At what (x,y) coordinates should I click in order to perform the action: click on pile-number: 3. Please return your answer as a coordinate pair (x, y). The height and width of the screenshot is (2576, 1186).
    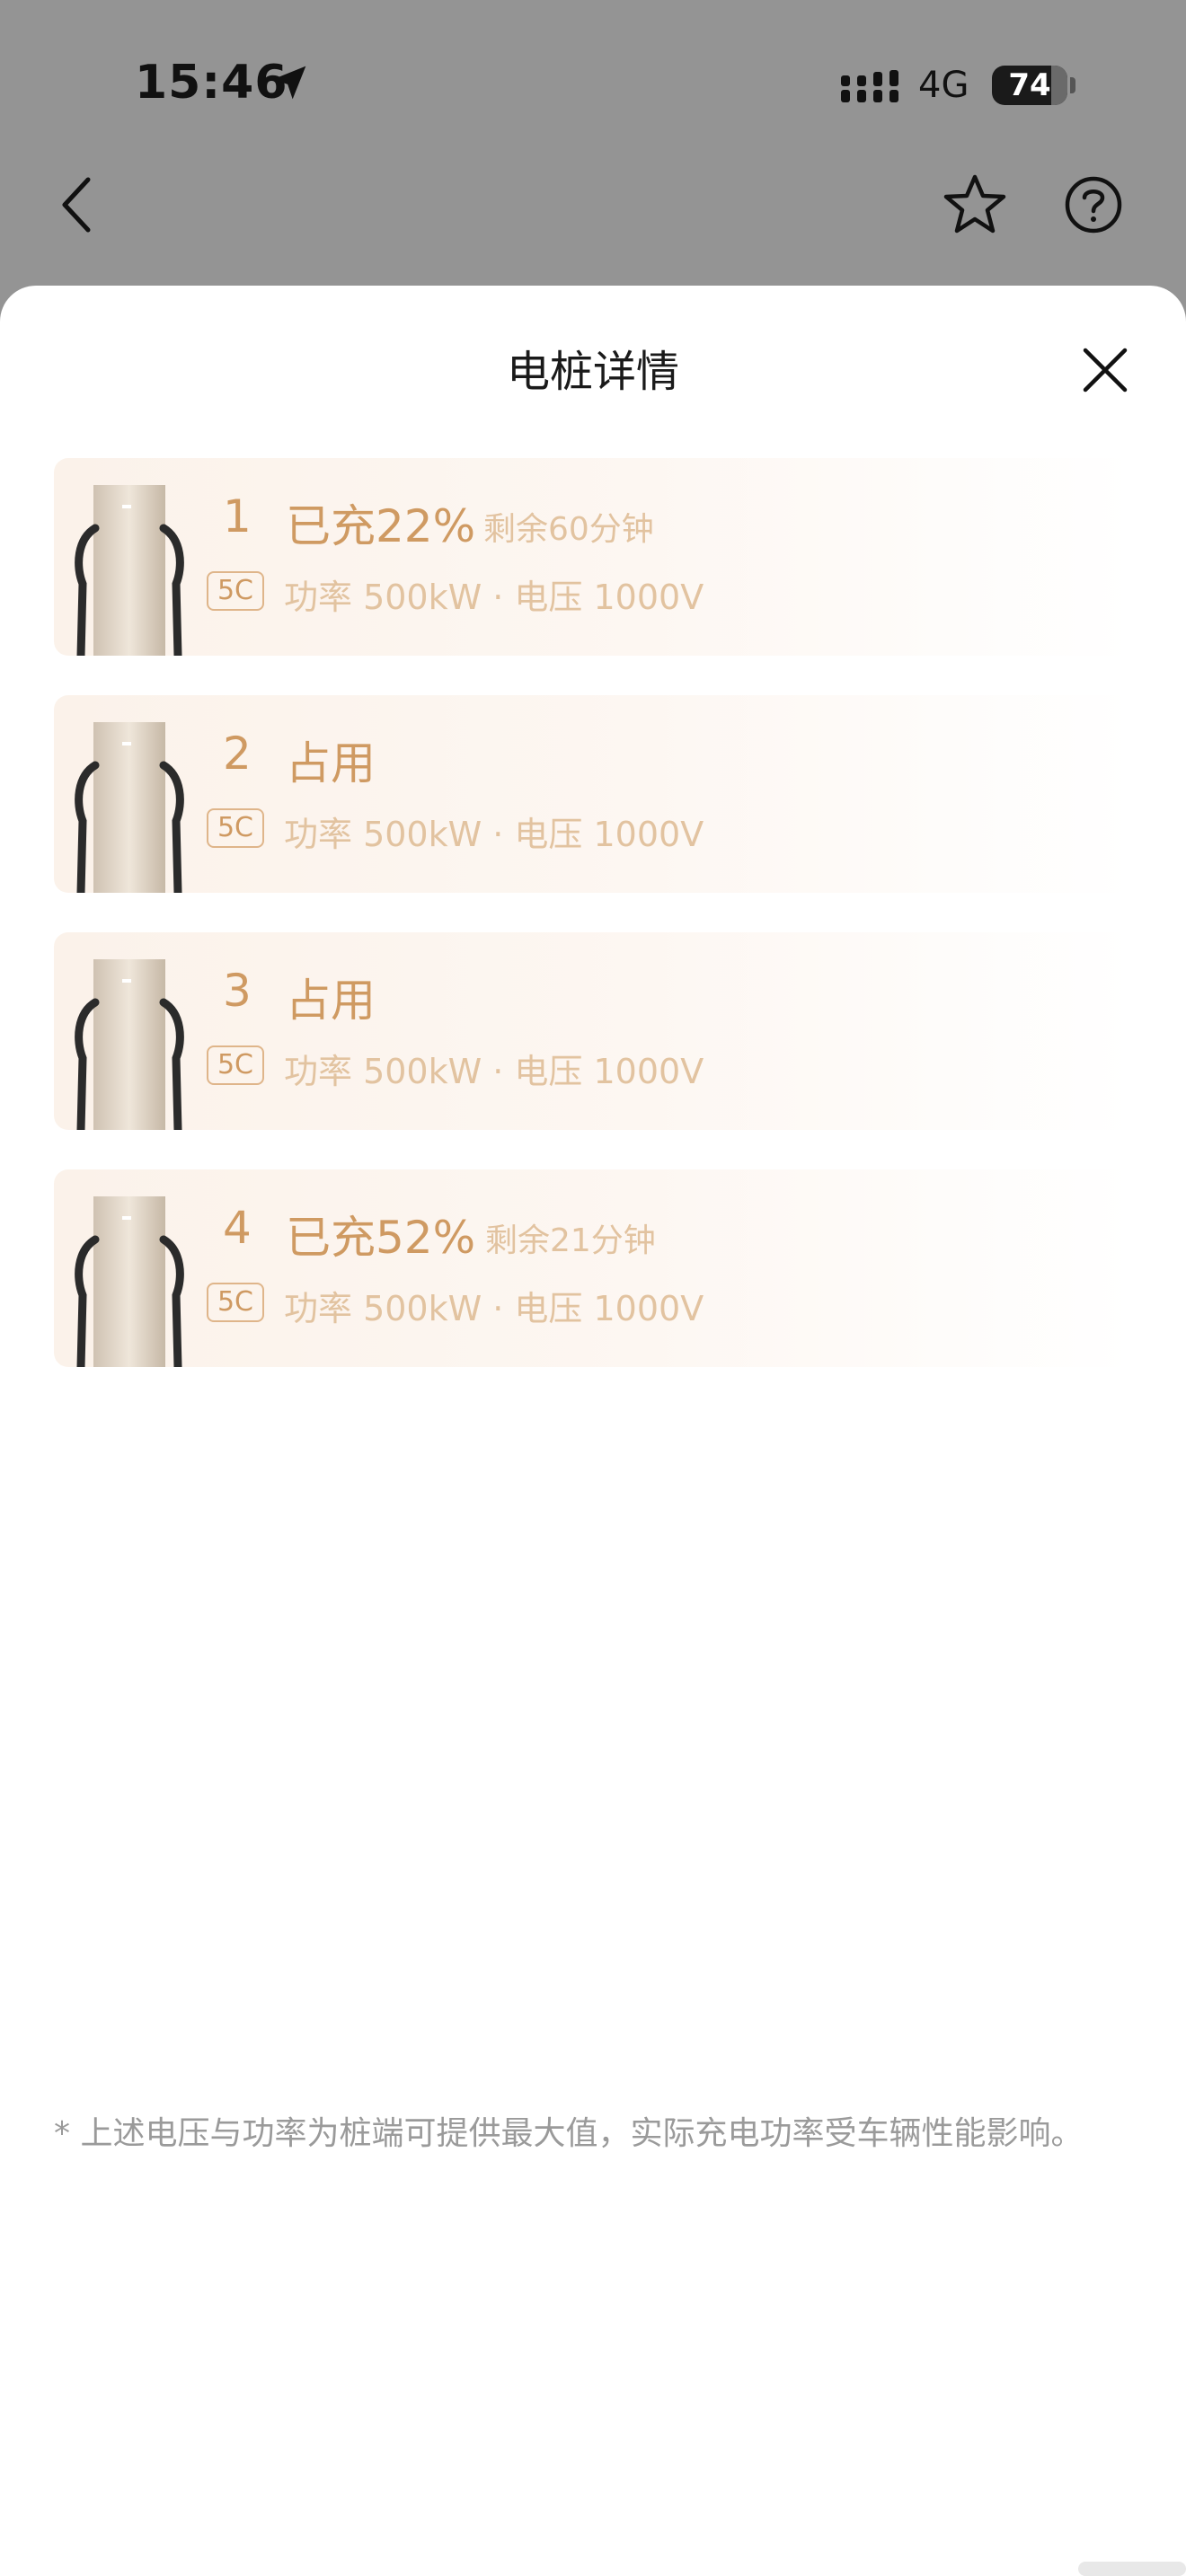
    Looking at the image, I should click on (237, 991).